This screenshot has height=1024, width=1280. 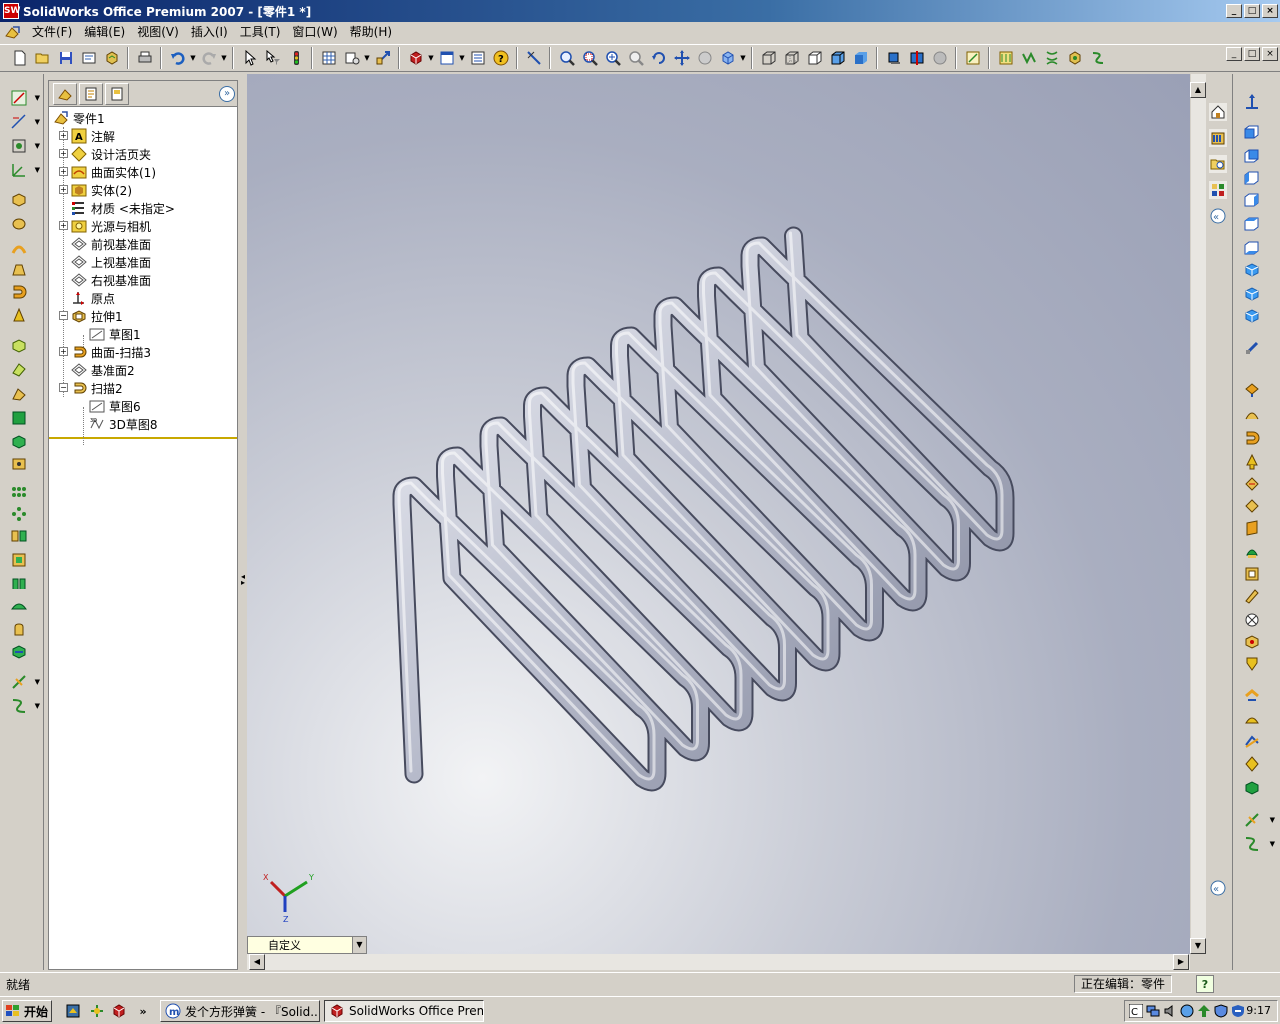 I want to click on tree-item-extrude1: 拉伸1, so click(x=97, y=316).